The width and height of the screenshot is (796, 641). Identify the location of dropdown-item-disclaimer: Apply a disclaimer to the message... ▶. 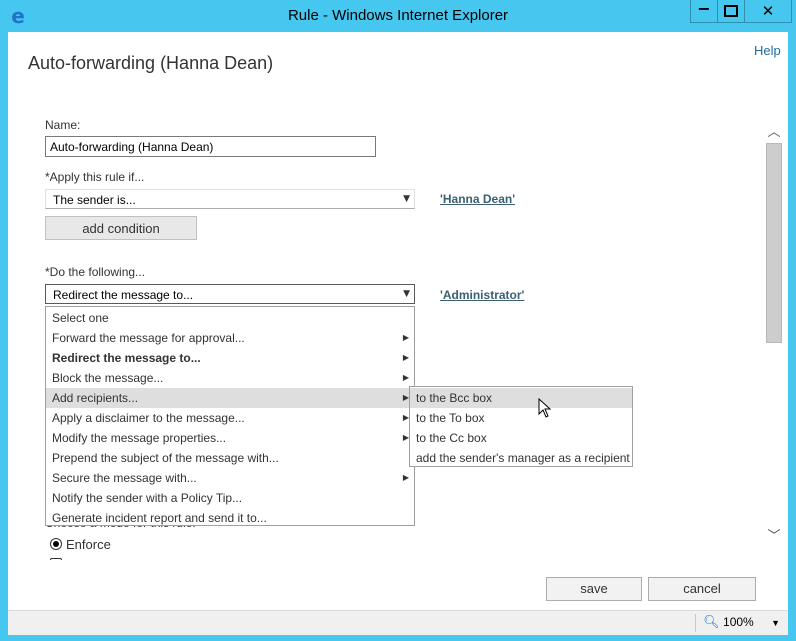
(230, 418).